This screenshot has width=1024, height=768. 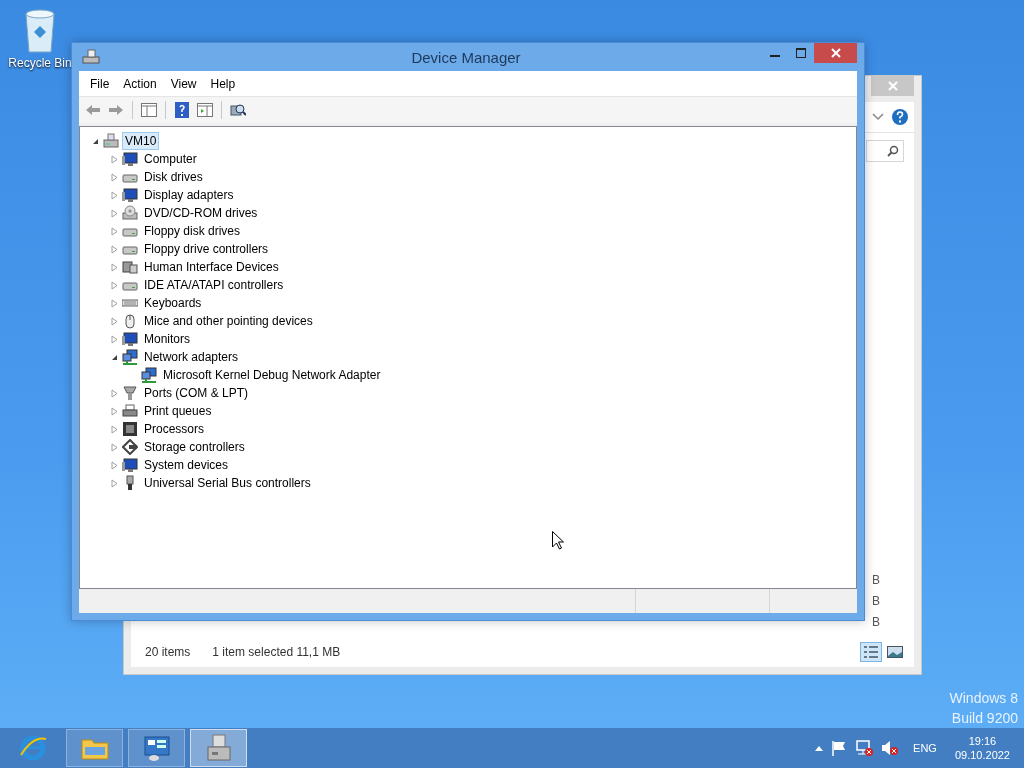 What do you see at coordinates (982, 741) in the screenshot?
I see `clock-time: 19:16` at bounding box center [982, 741].